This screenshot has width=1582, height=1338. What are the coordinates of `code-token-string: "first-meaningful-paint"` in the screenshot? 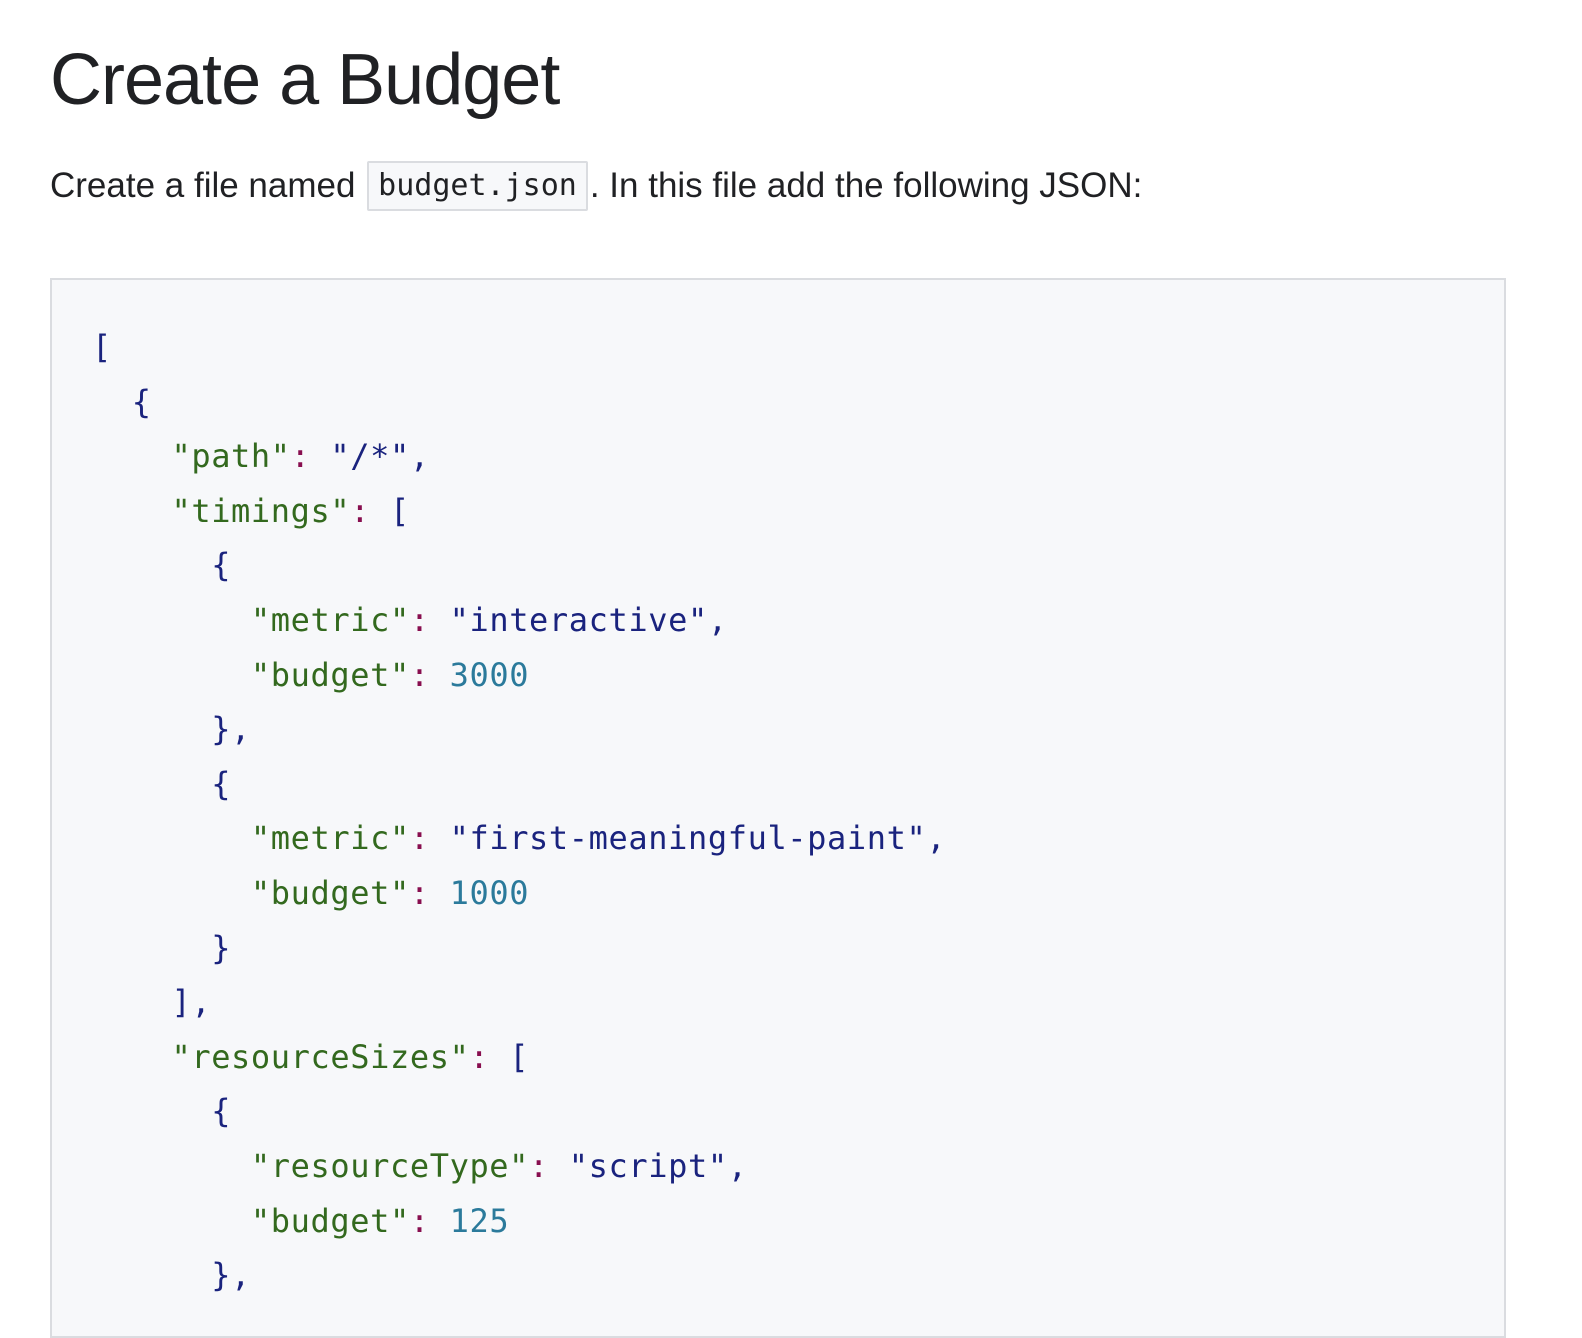 It's located at (688, 838).